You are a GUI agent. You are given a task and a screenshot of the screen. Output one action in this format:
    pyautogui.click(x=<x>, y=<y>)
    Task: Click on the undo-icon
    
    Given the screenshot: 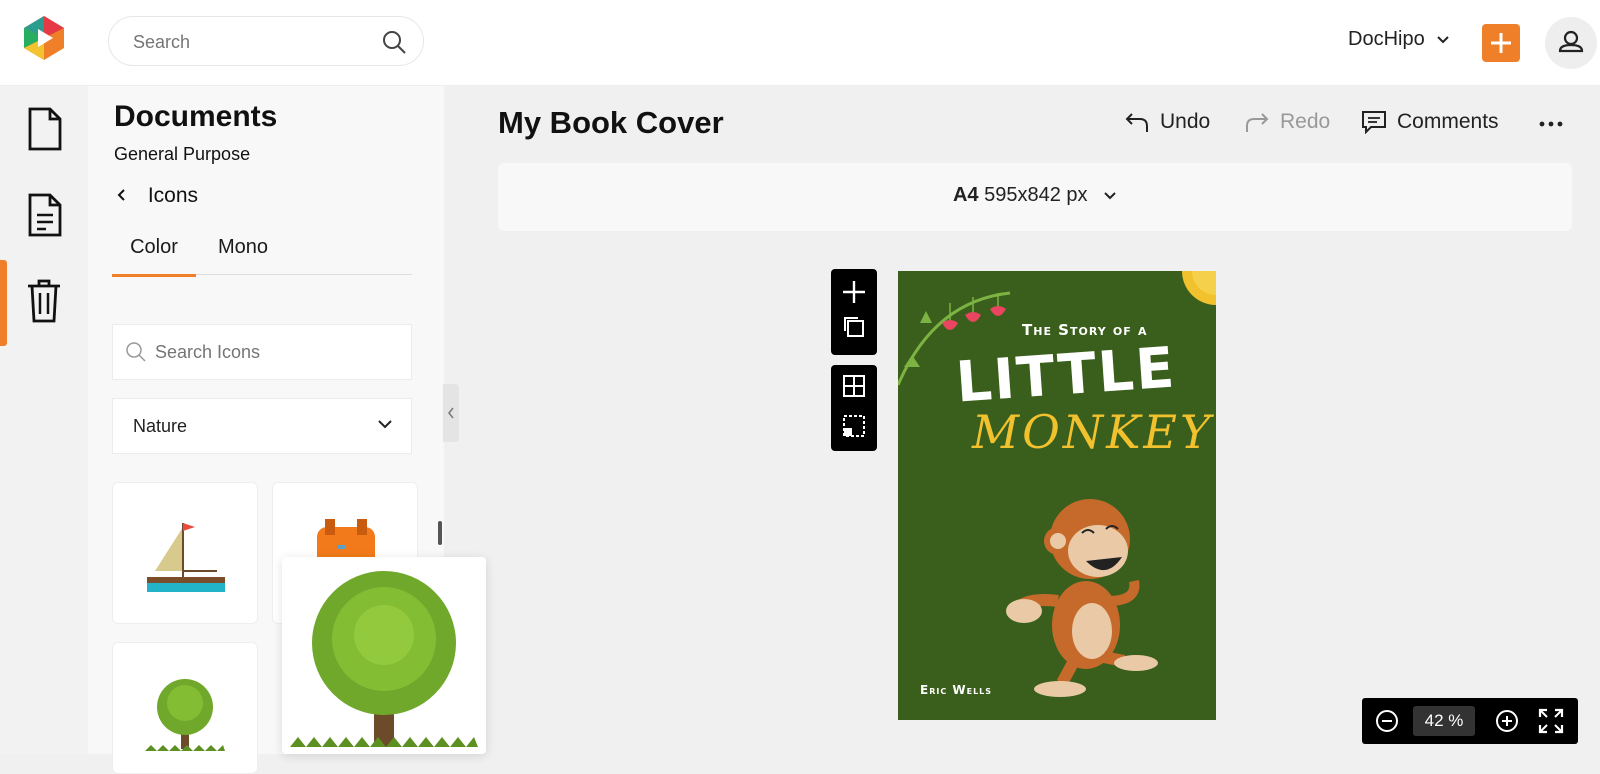 What is the action you would take?
    pyautogui.click(x=1136, y=123)
    